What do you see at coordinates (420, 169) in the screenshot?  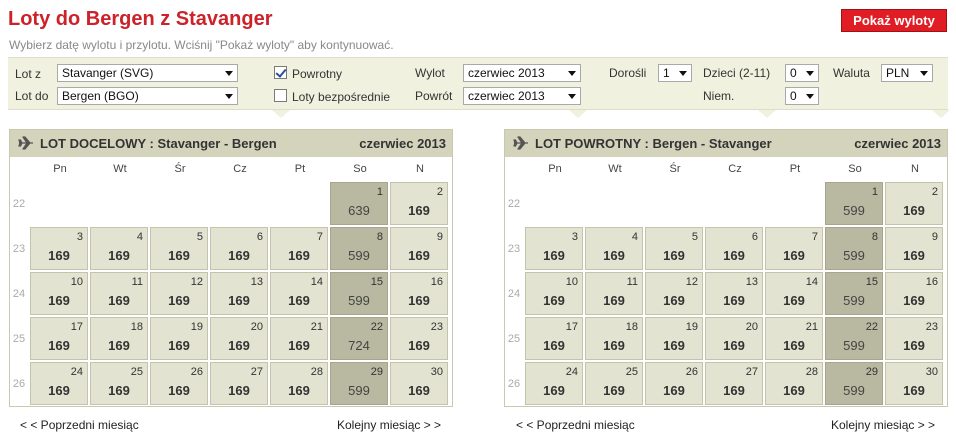 I see `weekday-header: N` at bounding box center [420, 169].